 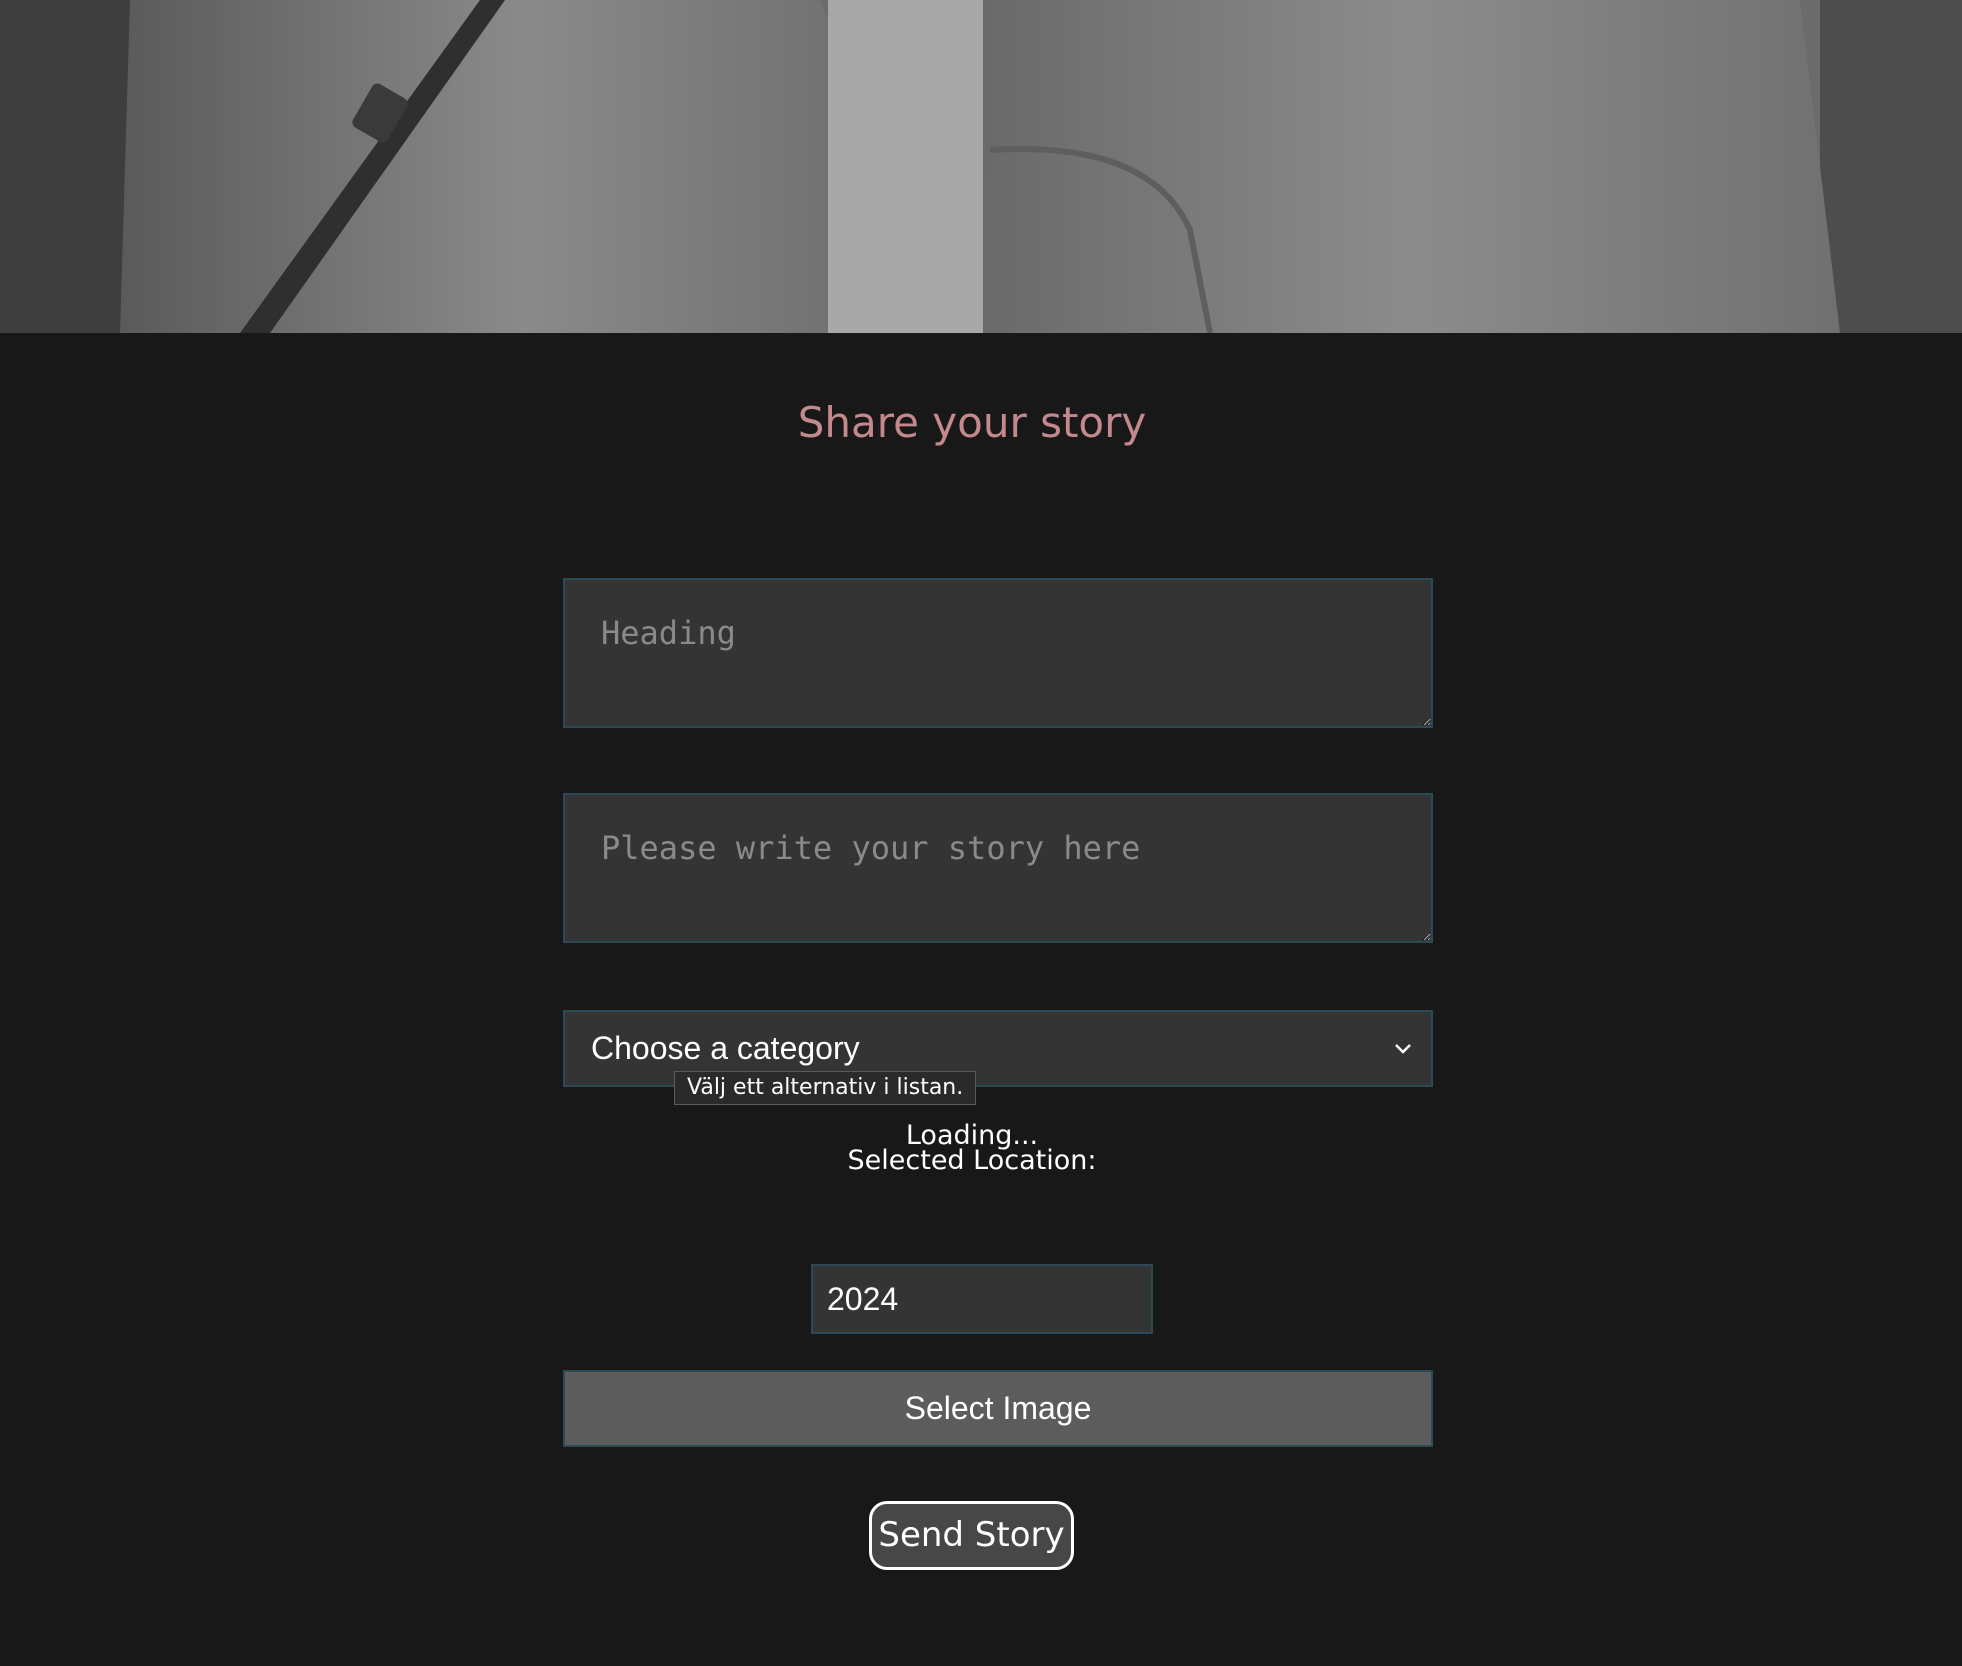 What do you see at coordinates (972, 422) in the screenshot?
I see `page-title: Share your story` at bounding box center [972, 422].